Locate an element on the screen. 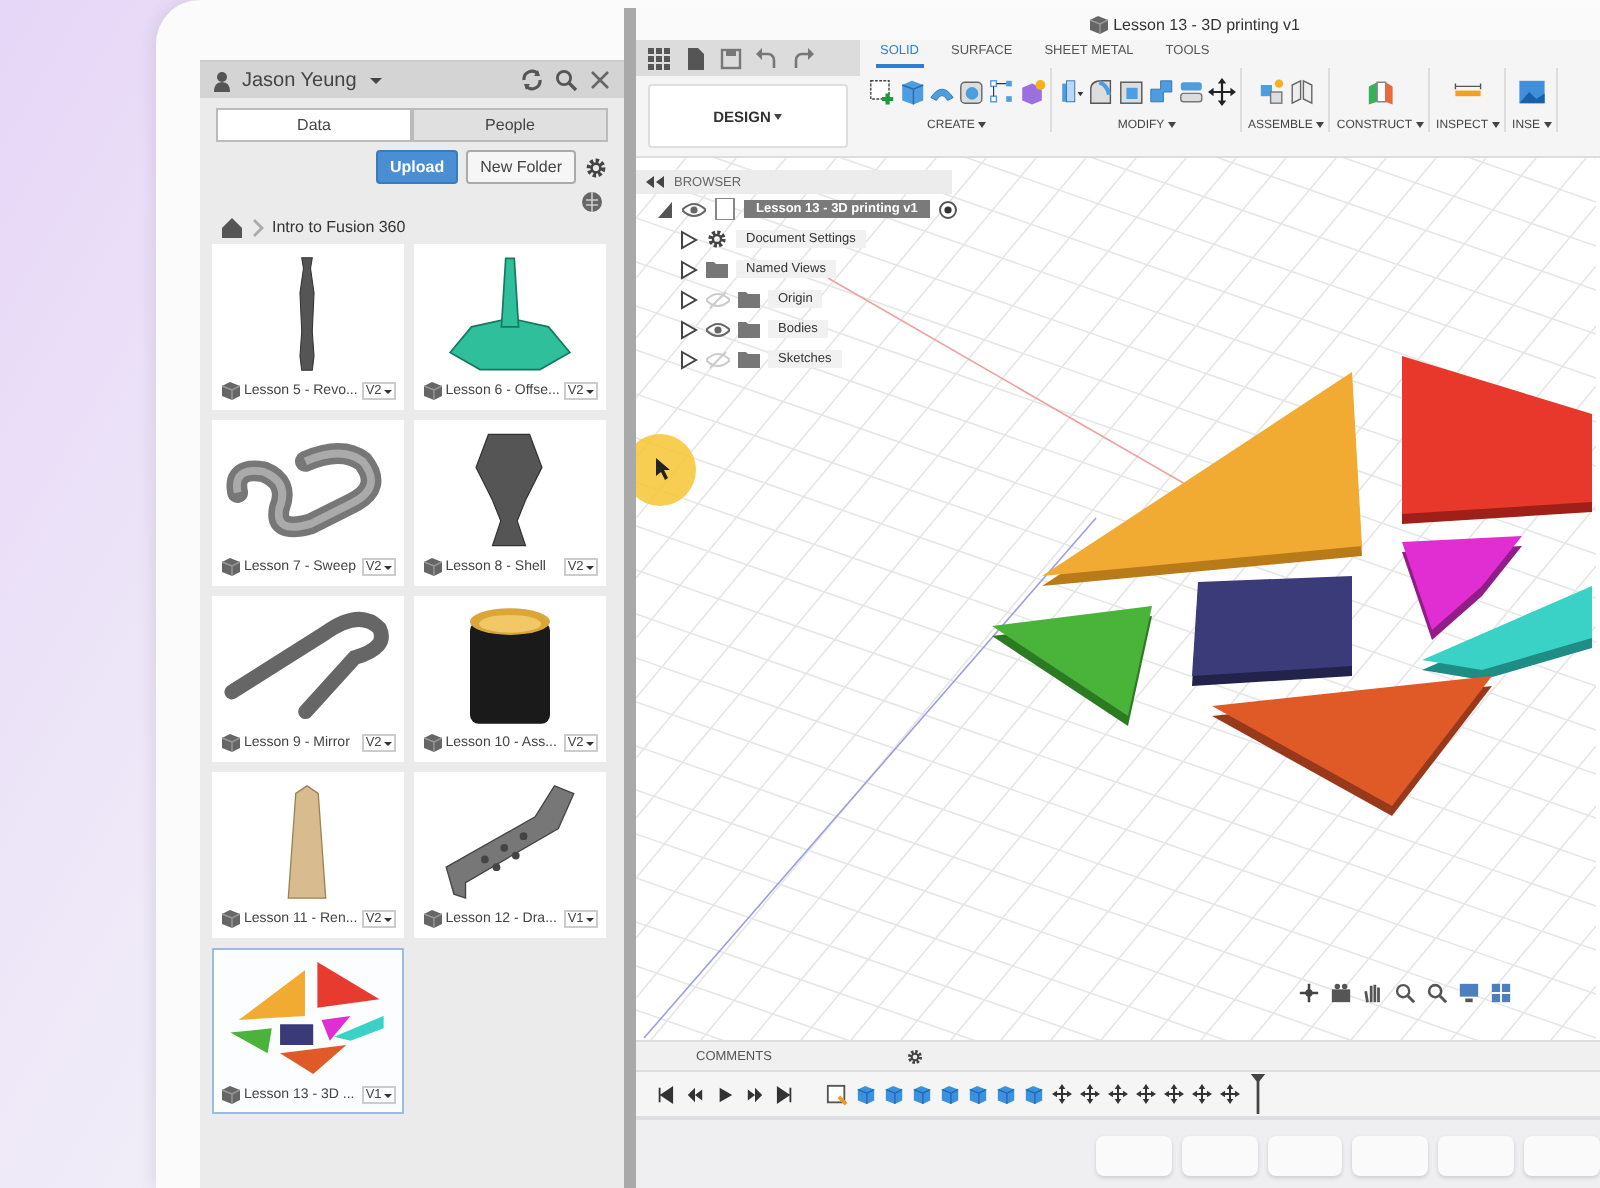 Image resolution: width=1600 pixels, height=1188 pixels. cube-star-icon is located at coordinates (1032, 92).